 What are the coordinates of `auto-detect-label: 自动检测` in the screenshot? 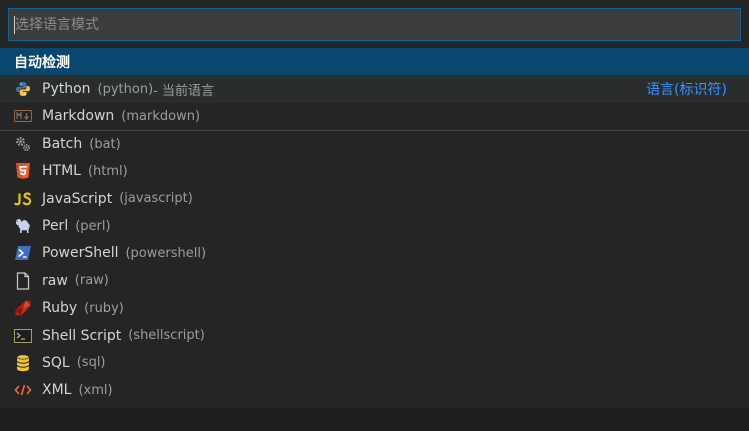 It's located at (42, 62).